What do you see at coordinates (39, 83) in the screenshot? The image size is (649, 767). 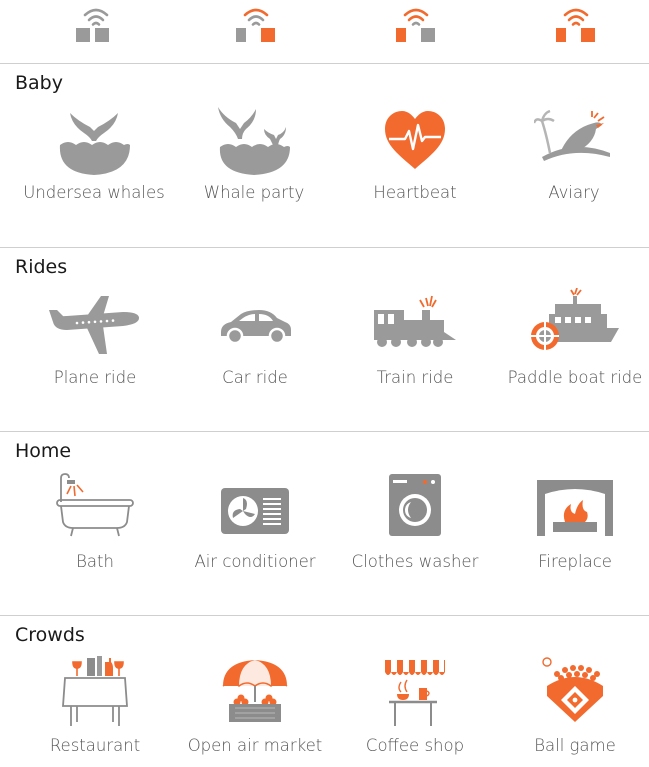 I see `section-title-baby: Baby` at bounding box center [39, 83].